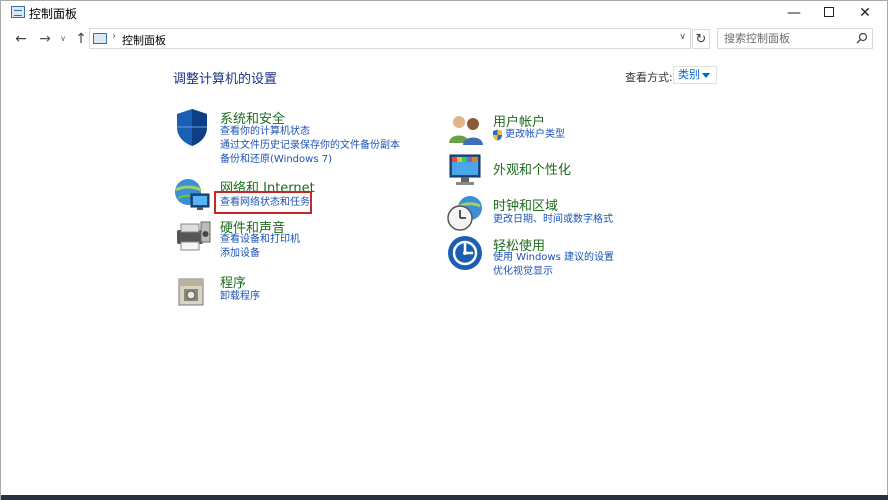 The height and width of the screenshot is (500, 888). I want to click on maximize-button, so click(829, 13).